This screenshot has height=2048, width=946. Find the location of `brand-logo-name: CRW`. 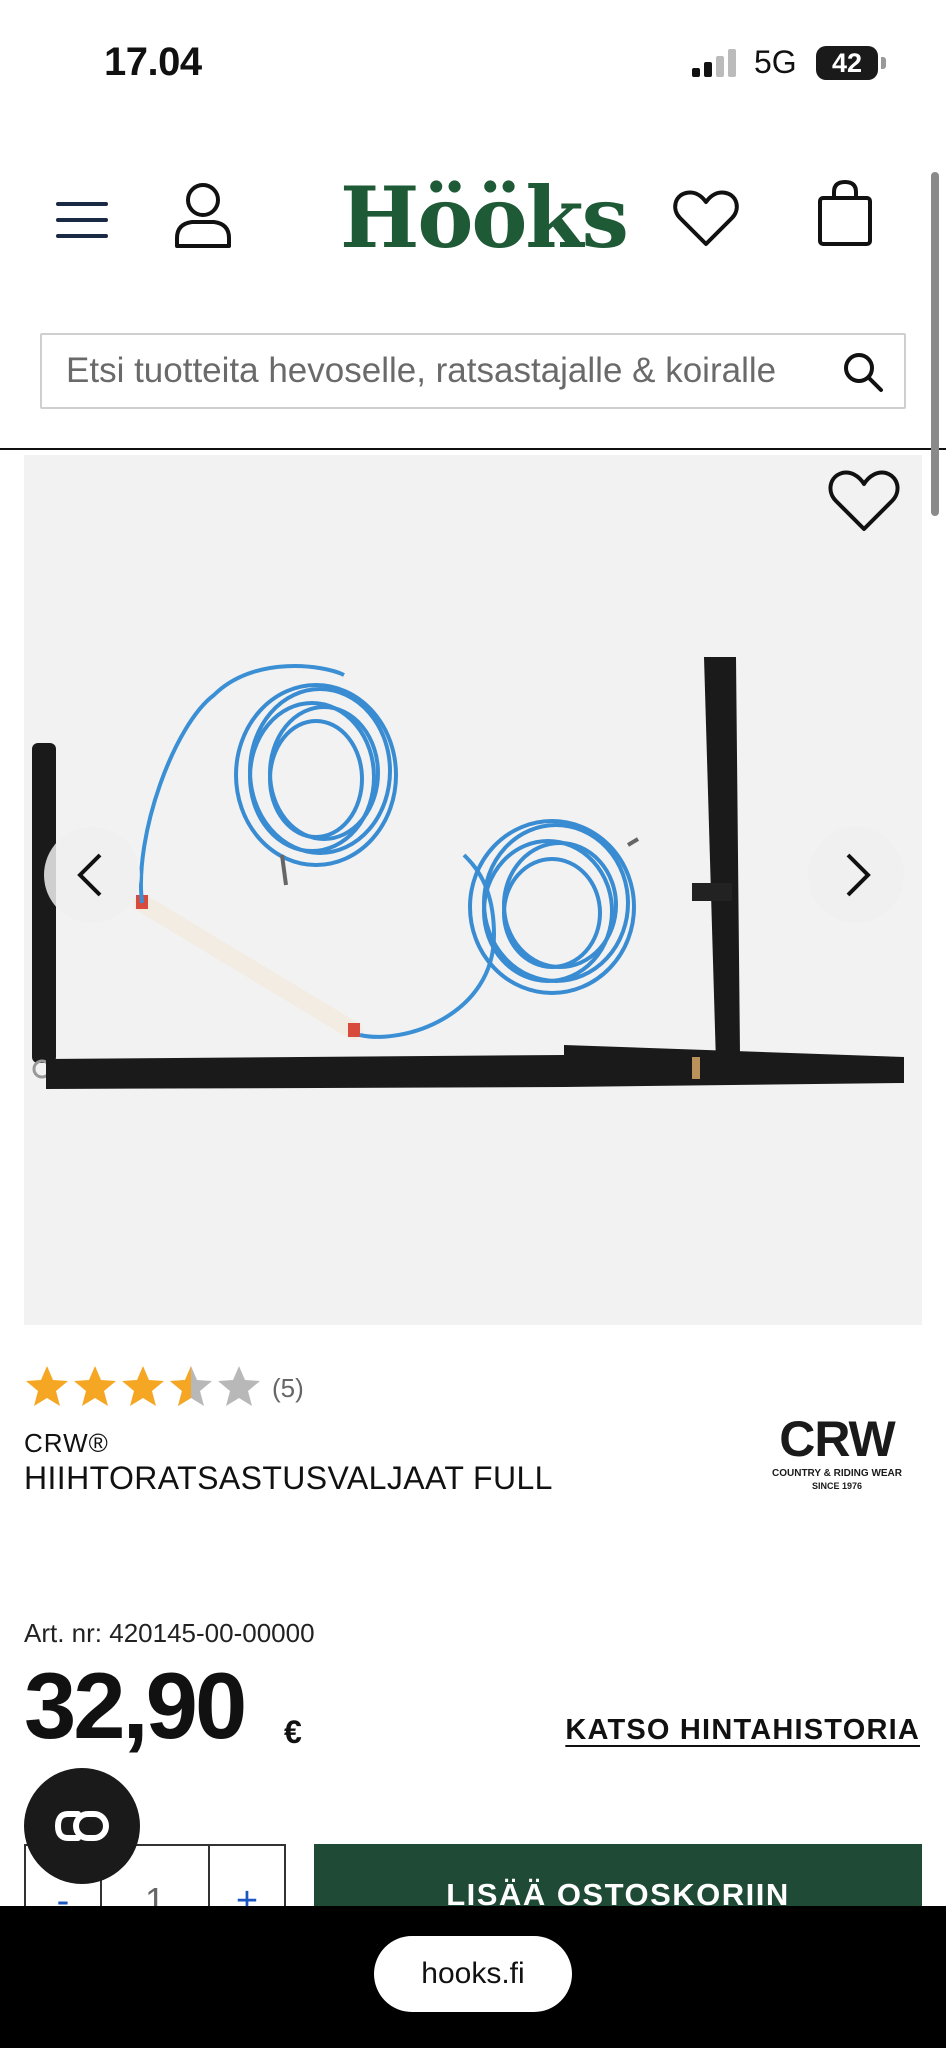

brand-logo-name: CRW is located at coordinates (837, 1439).